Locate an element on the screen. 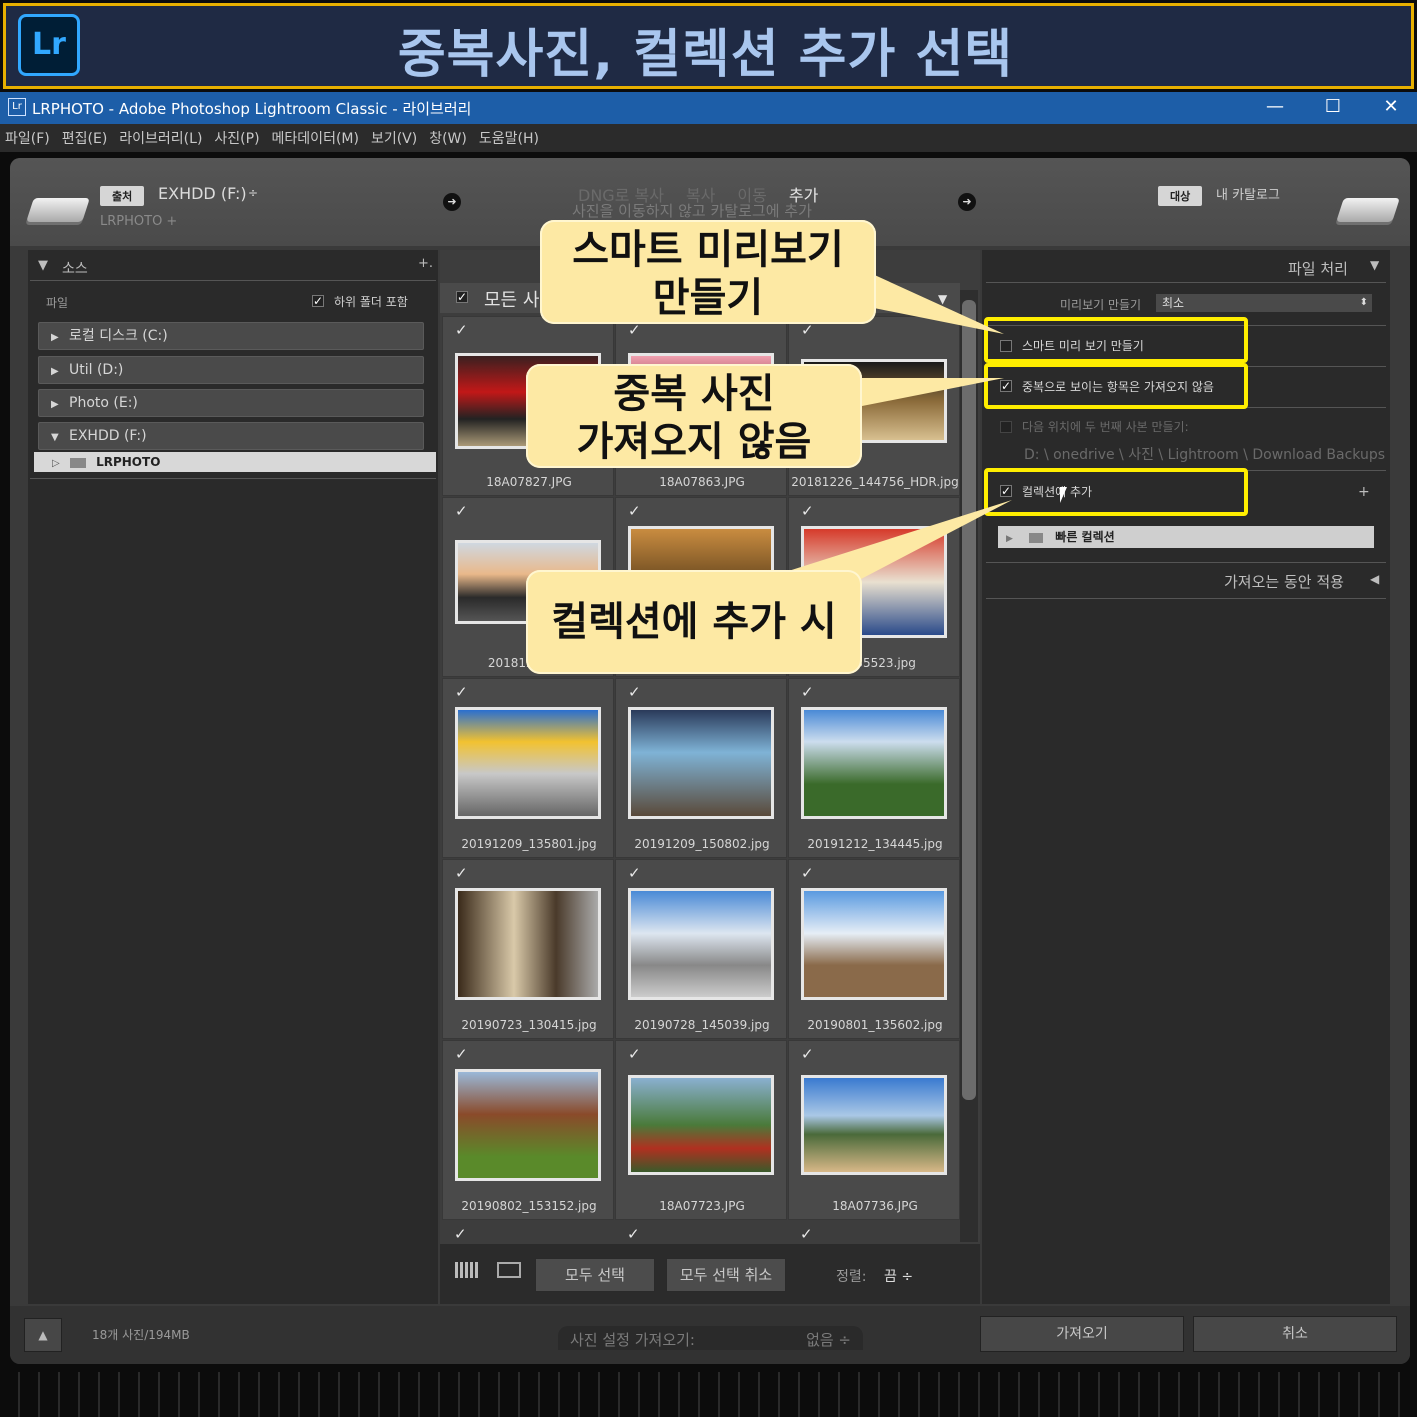 The width and height of the screenshot is (1417, 1417). photo-count: 18개 사진/194MB is located at coordinates (141, 1335).